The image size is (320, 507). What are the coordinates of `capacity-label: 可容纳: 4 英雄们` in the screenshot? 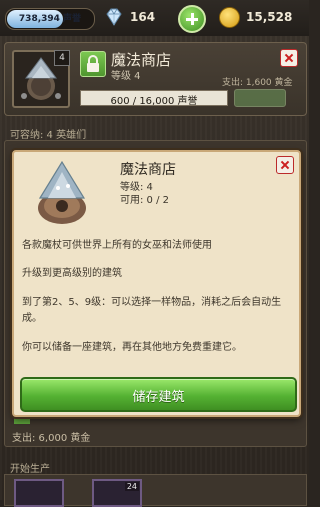 It's located at (48, 135).